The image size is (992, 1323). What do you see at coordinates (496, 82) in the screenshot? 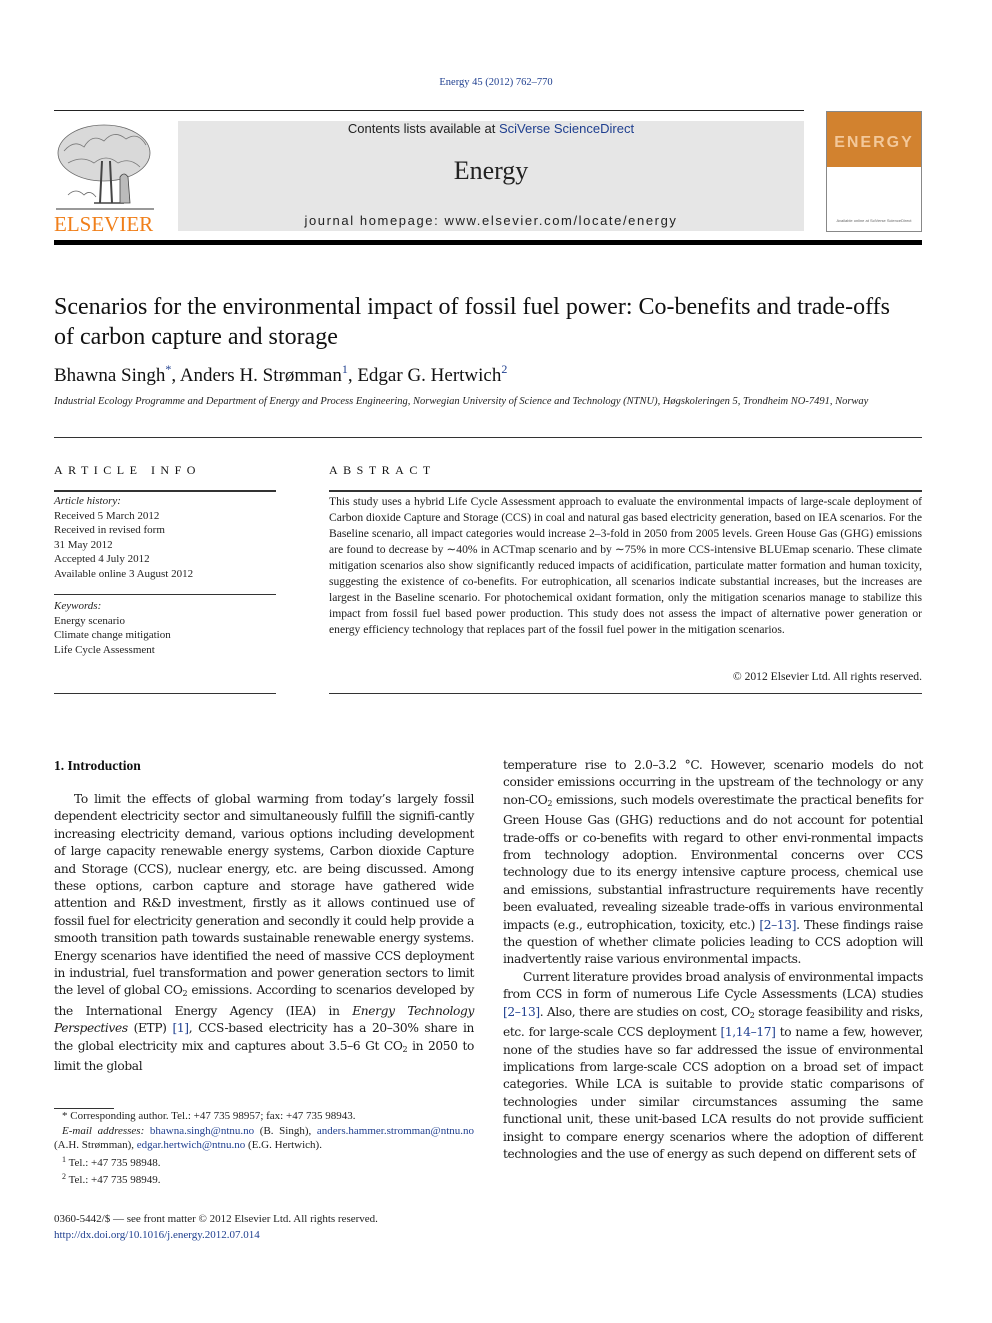
I see `journal-citation-link: Energy 45 (2012) 762–770` at bounding box center [496, 82].